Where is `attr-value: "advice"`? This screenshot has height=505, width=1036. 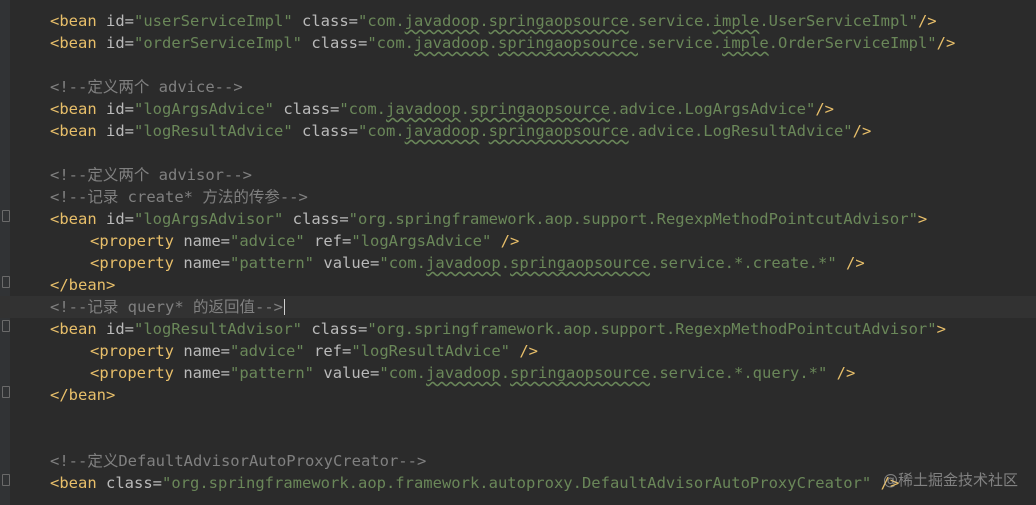 attr-value: "advice" is located at coordinates (267, 351).